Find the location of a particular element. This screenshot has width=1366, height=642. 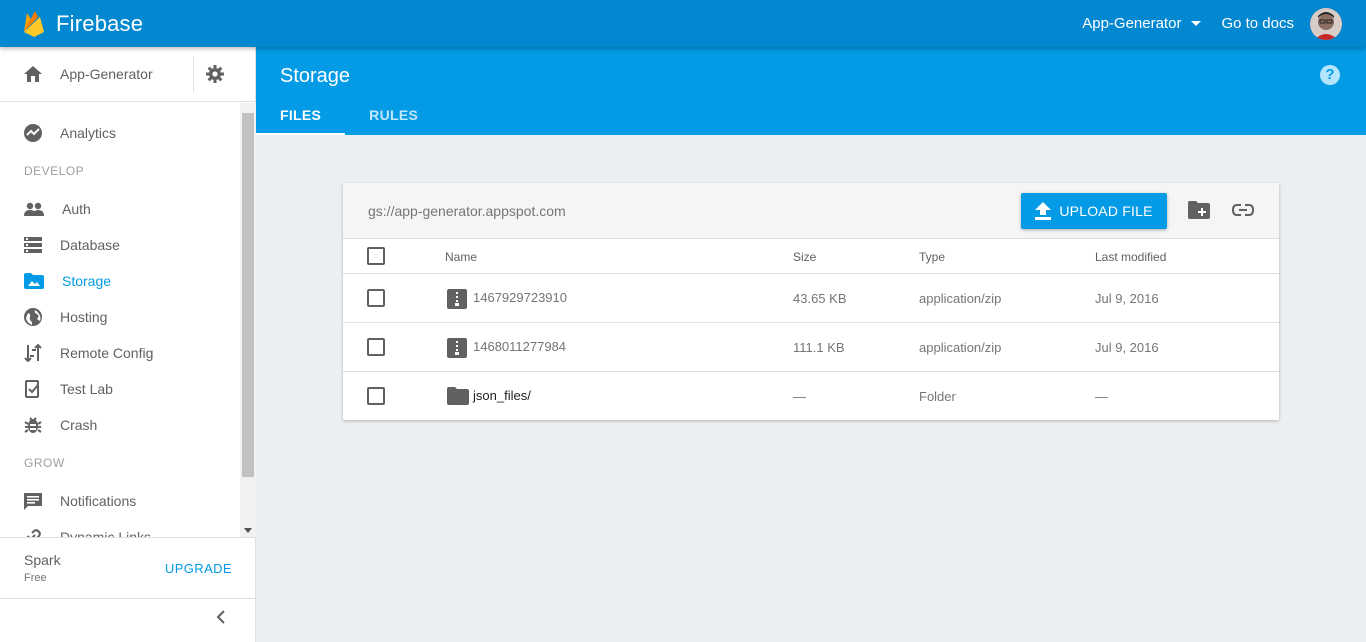

settings-gear-icon is located at coordinates (214, 74).